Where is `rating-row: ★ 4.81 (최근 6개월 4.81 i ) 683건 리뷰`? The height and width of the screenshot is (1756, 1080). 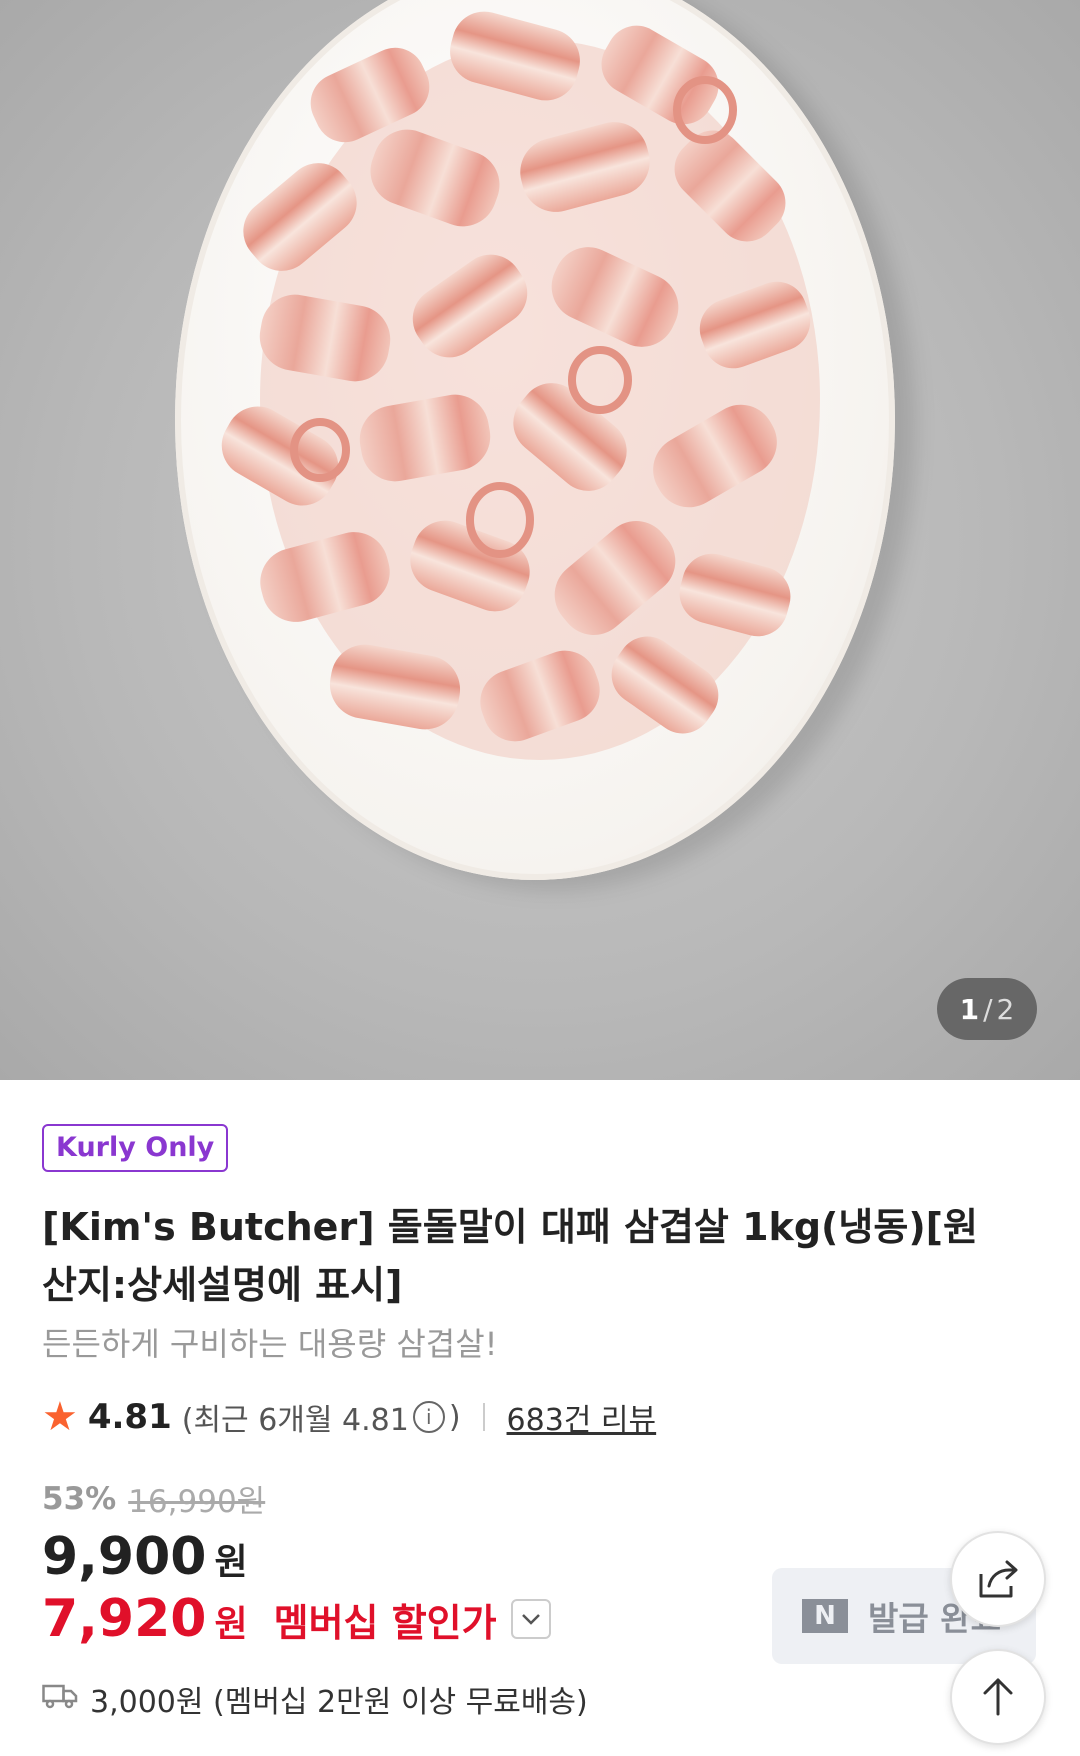
rating-row: ★ 4.81 (최근 6개월 4.81 i ) 683건 리뷰 is located at coordinates (542, 1417).